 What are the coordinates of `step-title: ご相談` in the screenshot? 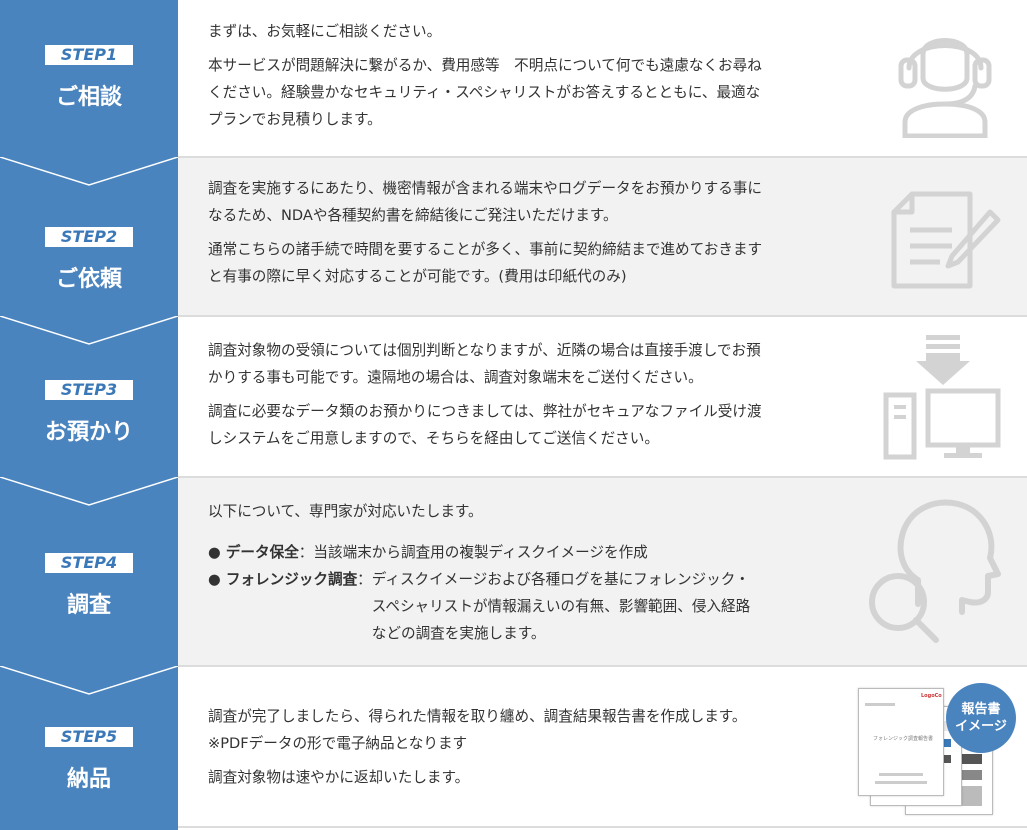 It's located at (88, 97).